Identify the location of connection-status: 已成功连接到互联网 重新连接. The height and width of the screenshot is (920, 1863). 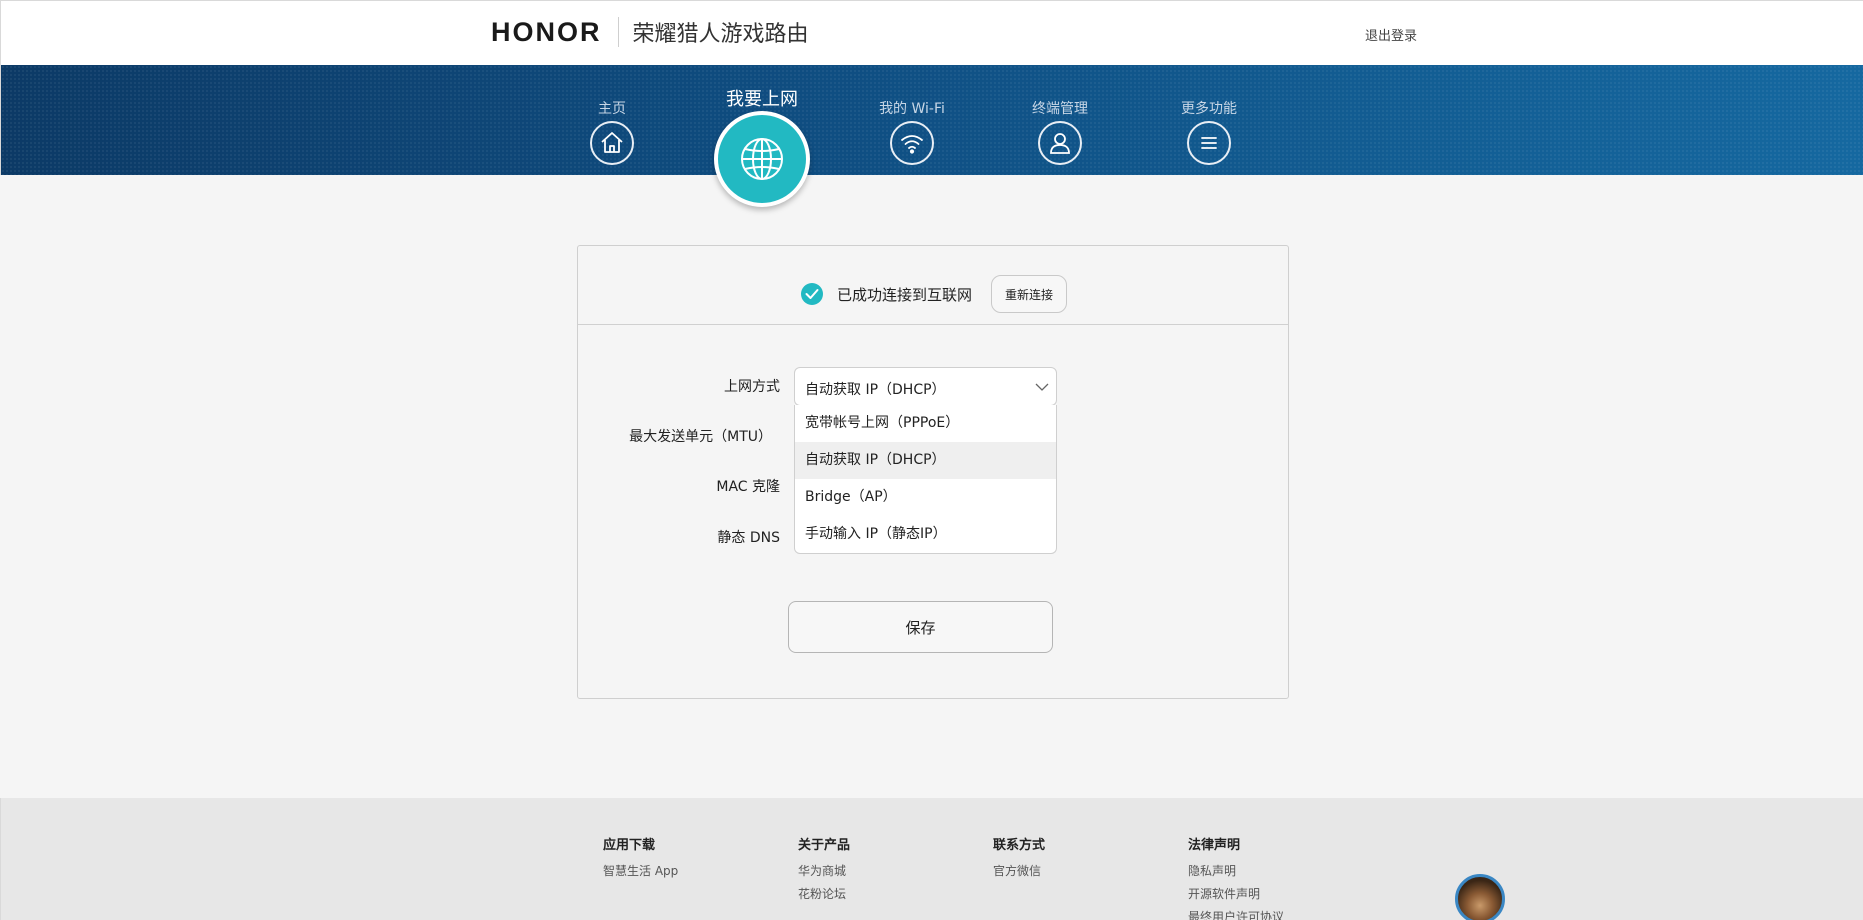
(933, 285).